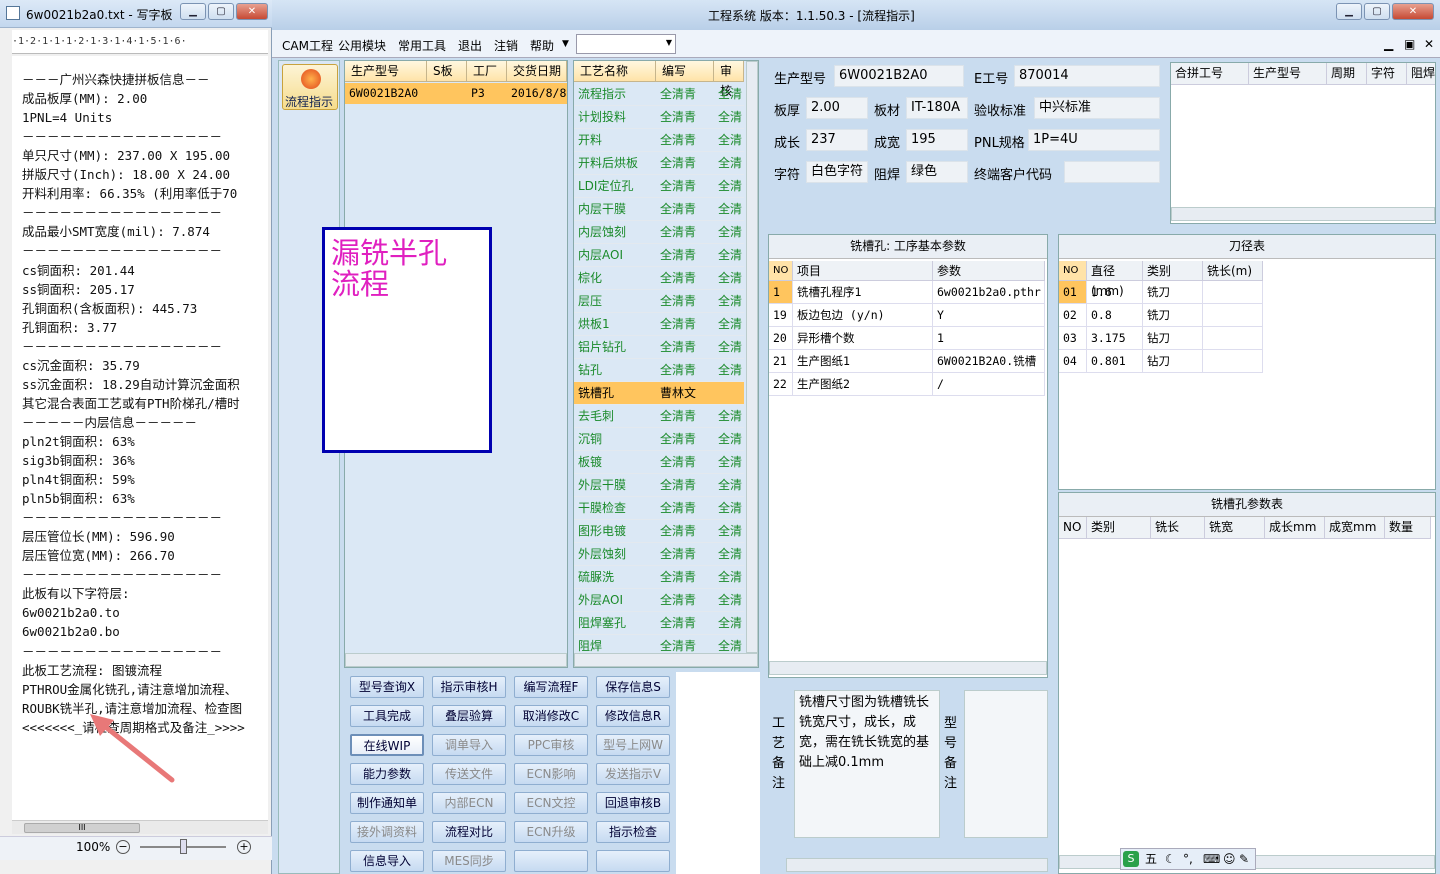 This screenshot has width=1440, height=874. Describe the element at coordinates (387, 745) in the screenshot. I see `action-button: 在线WIP` at that location.